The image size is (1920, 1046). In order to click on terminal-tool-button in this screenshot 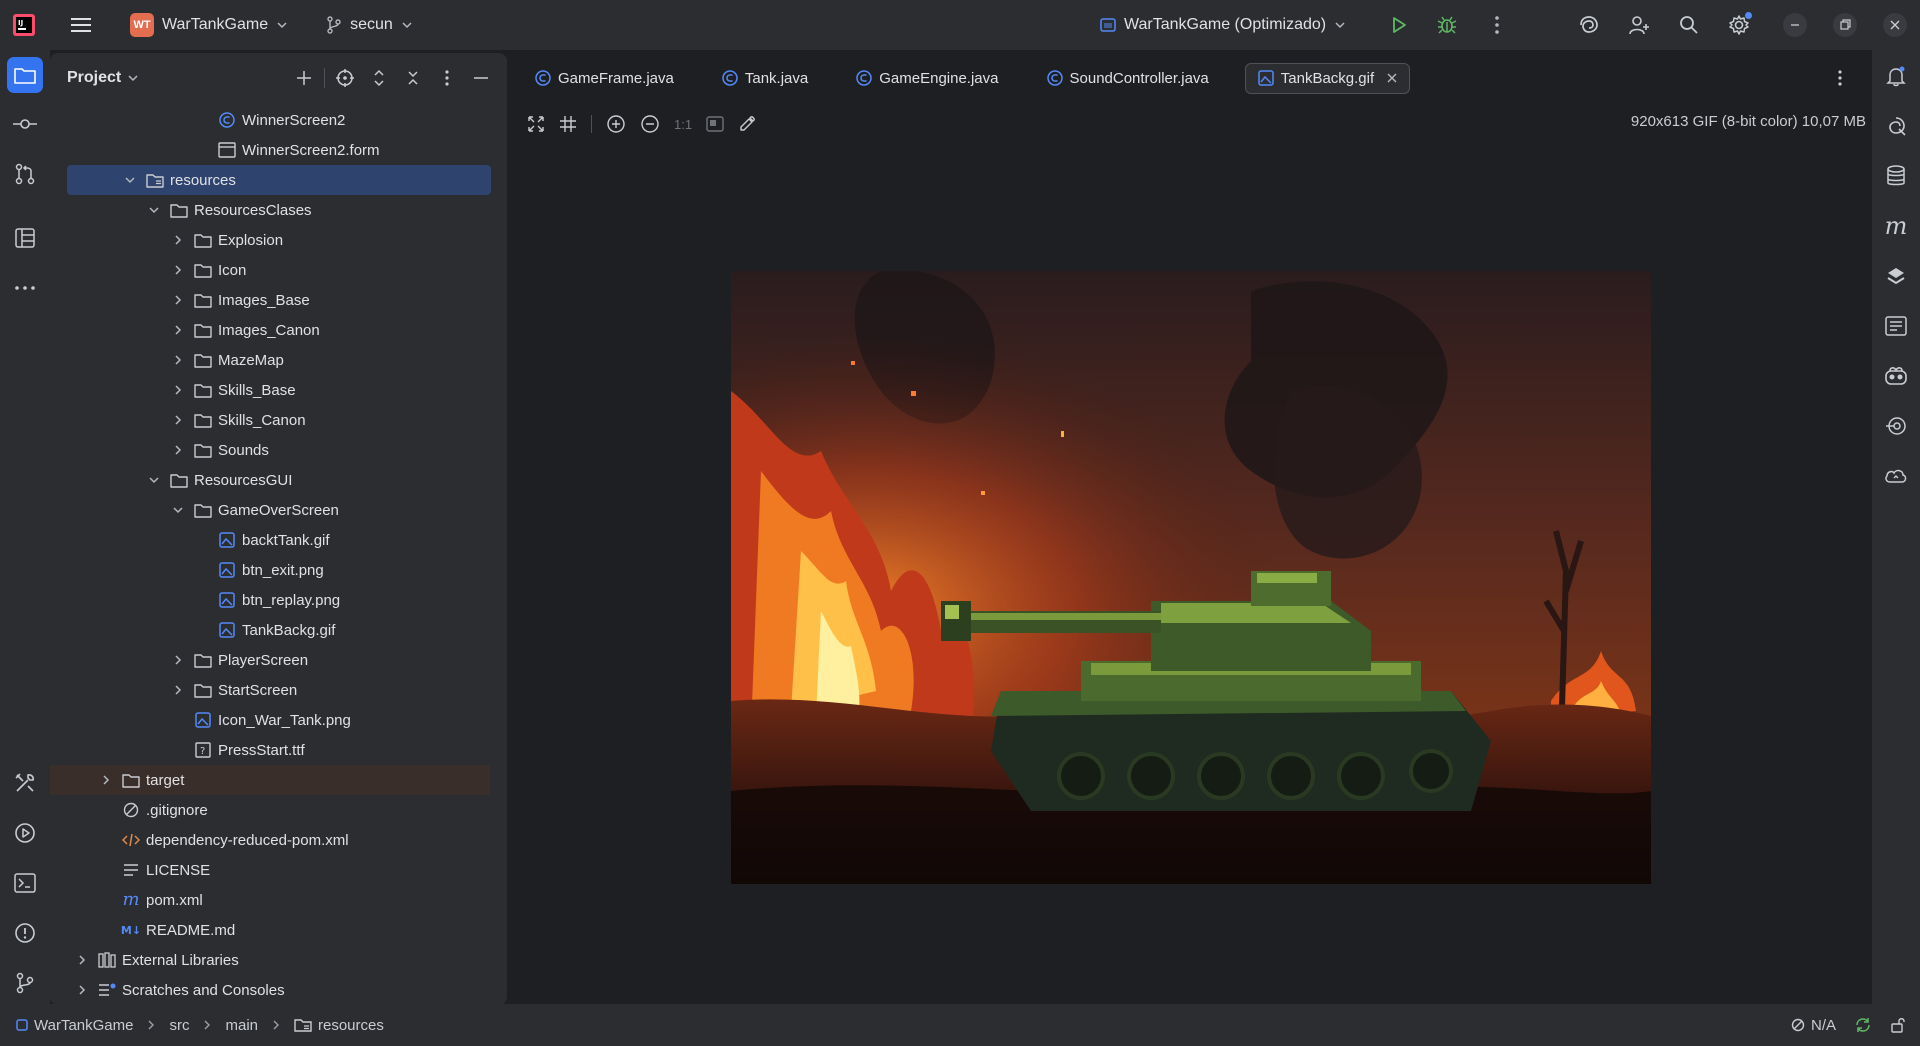, I will do `click(25, 883)`.